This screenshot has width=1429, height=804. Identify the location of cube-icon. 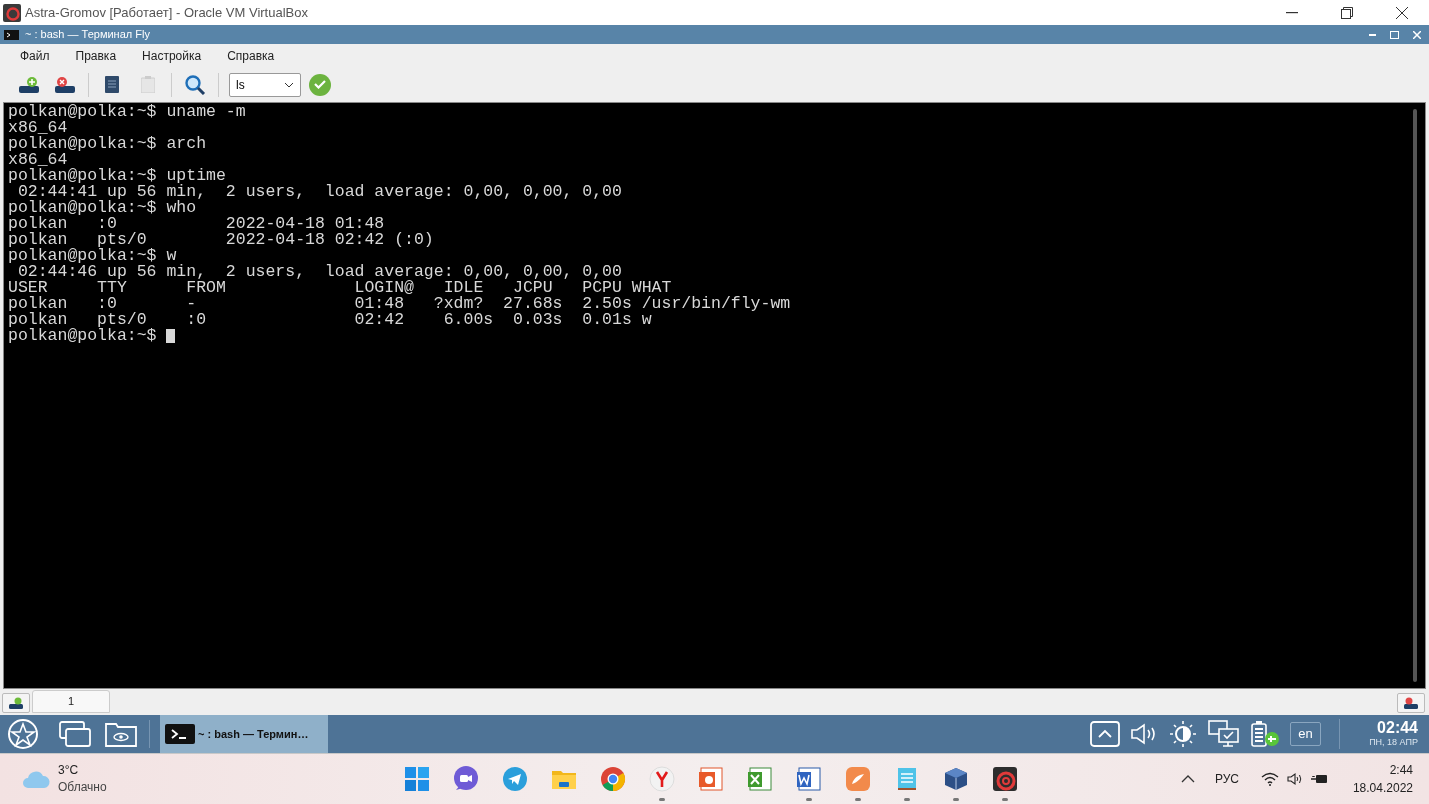
(956, 779).